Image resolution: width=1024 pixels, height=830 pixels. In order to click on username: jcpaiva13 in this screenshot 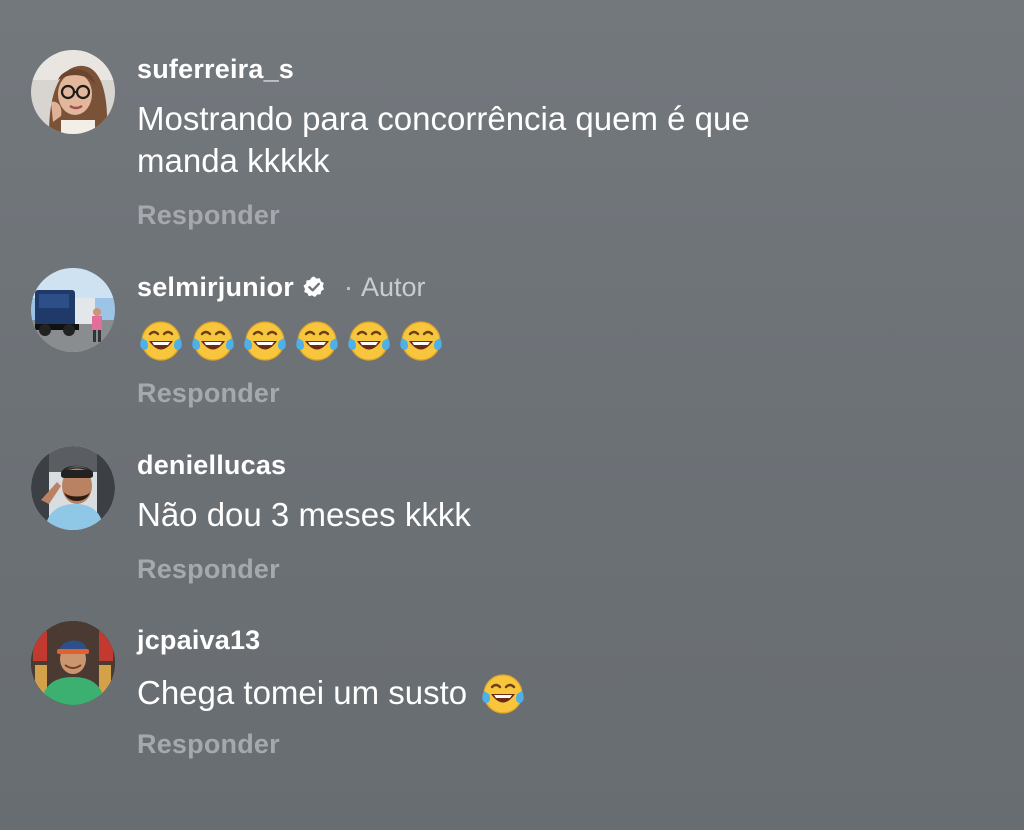, I will do `click(198, 640)`.